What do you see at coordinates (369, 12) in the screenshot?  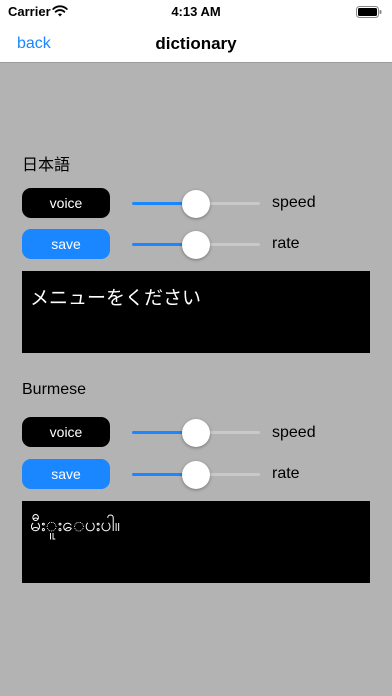 I see `battery-icon` at bounding box center [369, 12].